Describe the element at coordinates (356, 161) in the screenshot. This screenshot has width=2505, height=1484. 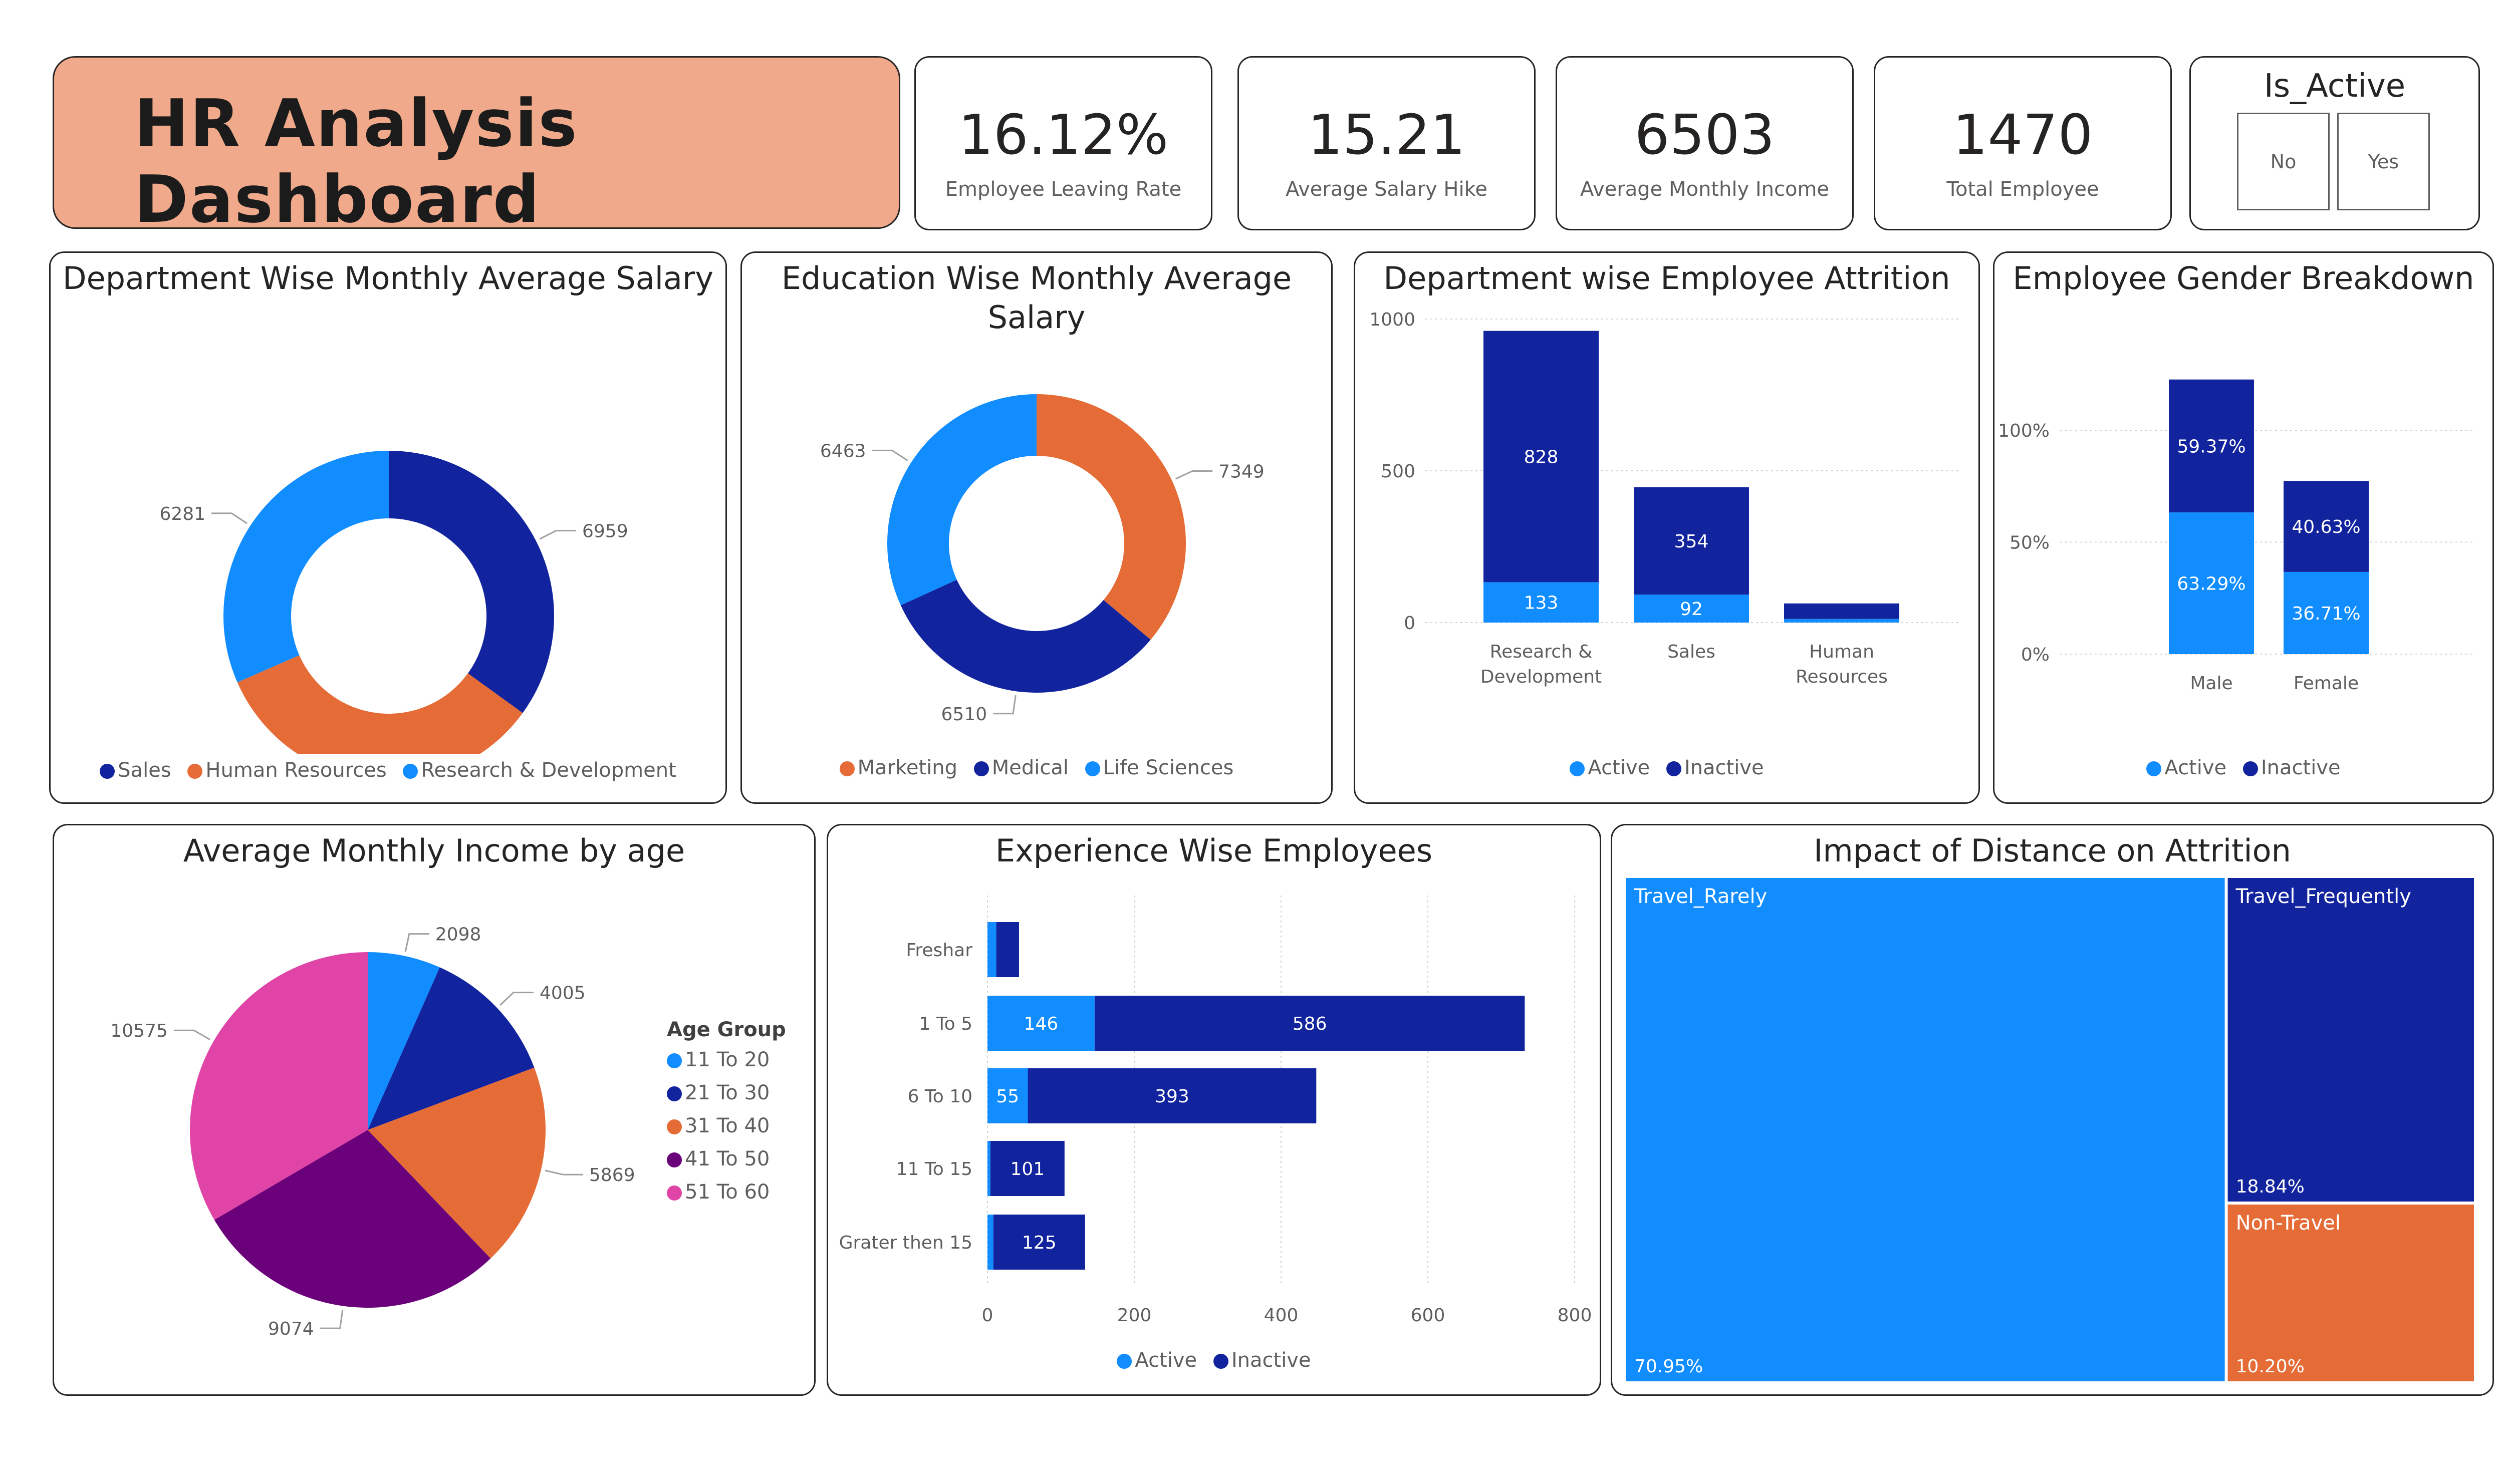
I see `dashboard-title: HR Analysis Dashboard` at that location.